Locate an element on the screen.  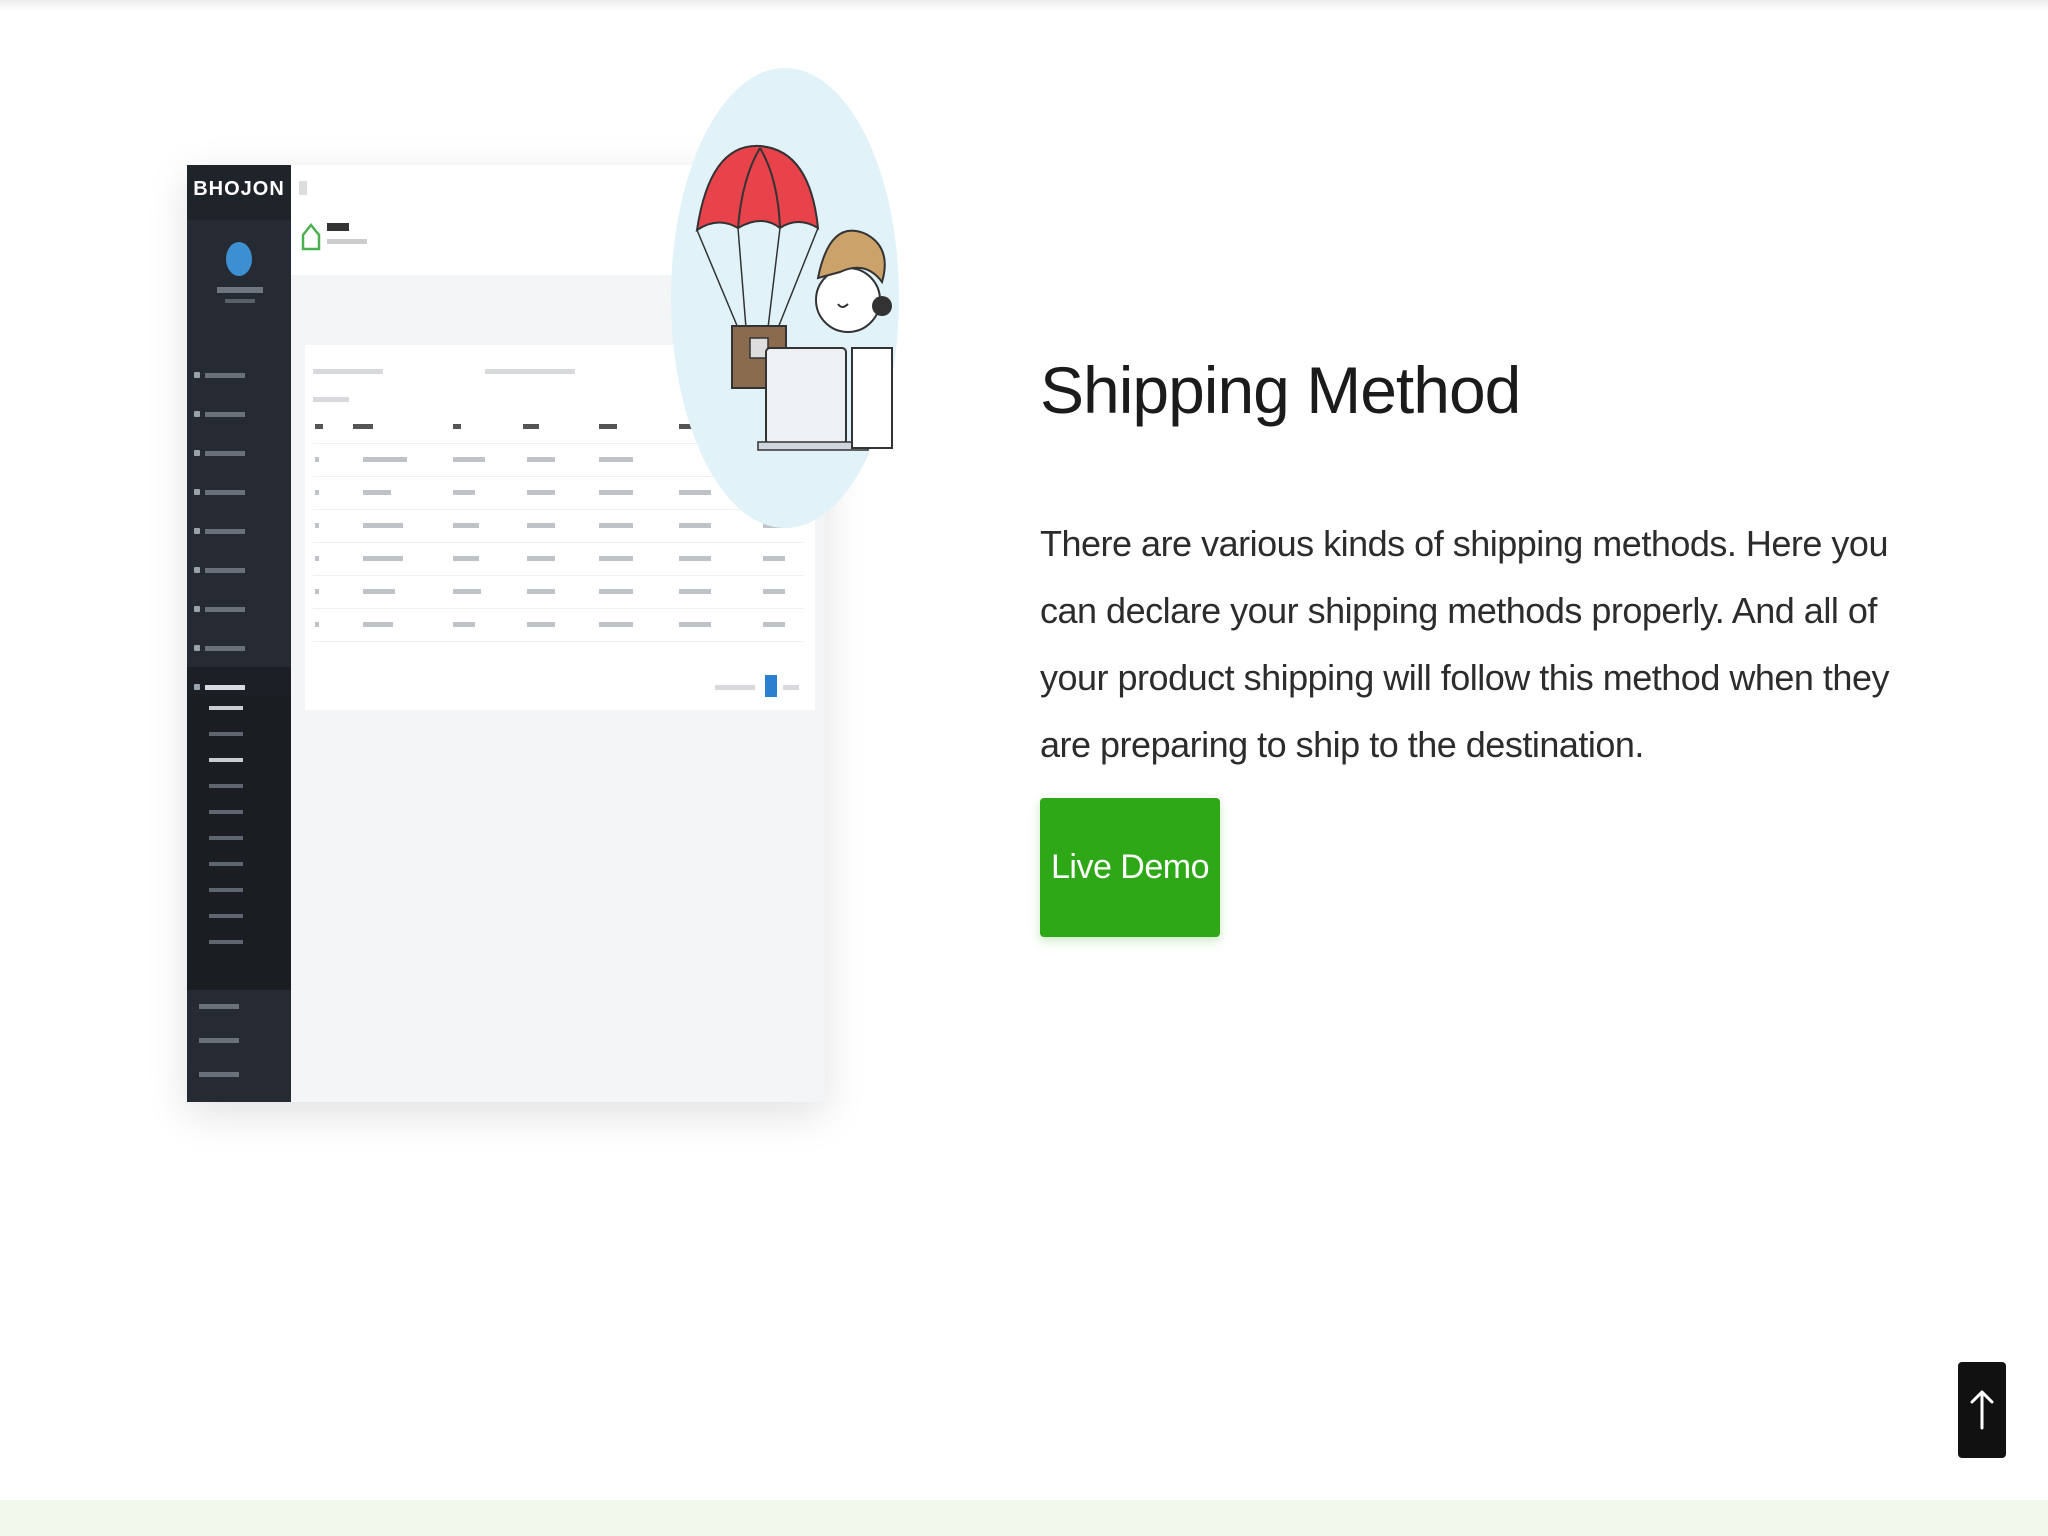
mock-avatar is located at coordinates (239, 259).